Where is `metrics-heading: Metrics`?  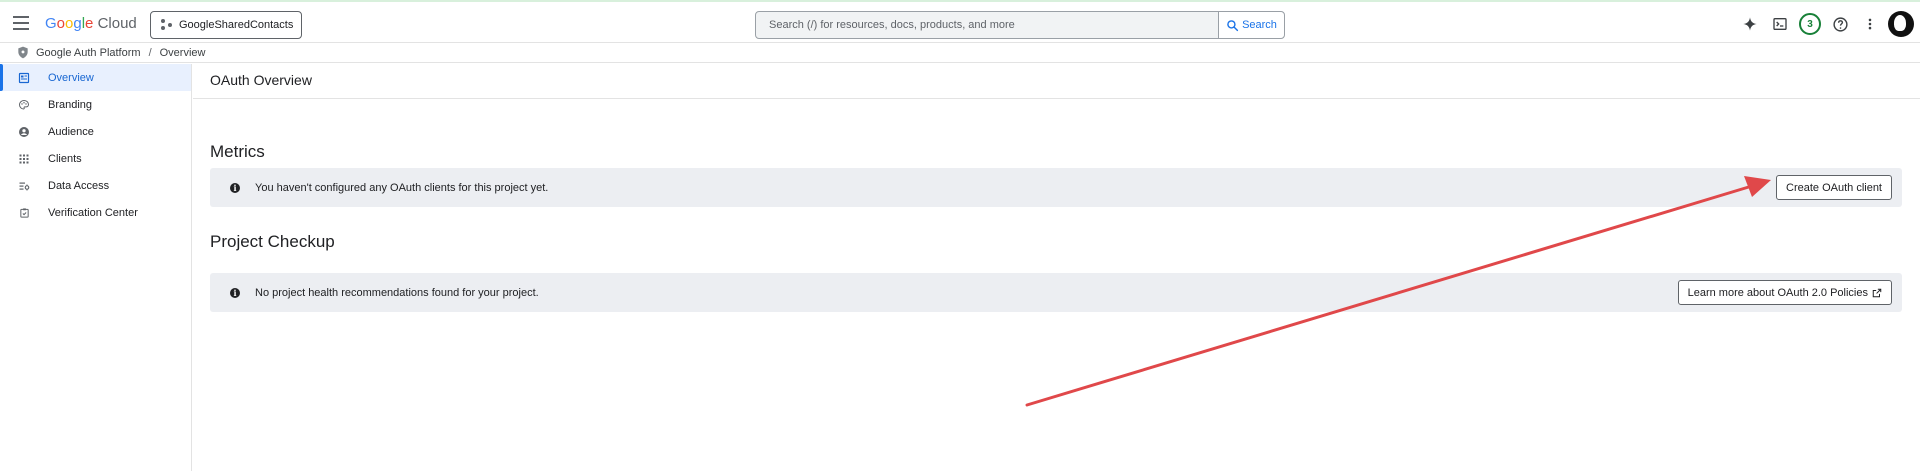 metrics-heading: Metrics is located at coordinates (237, 151).